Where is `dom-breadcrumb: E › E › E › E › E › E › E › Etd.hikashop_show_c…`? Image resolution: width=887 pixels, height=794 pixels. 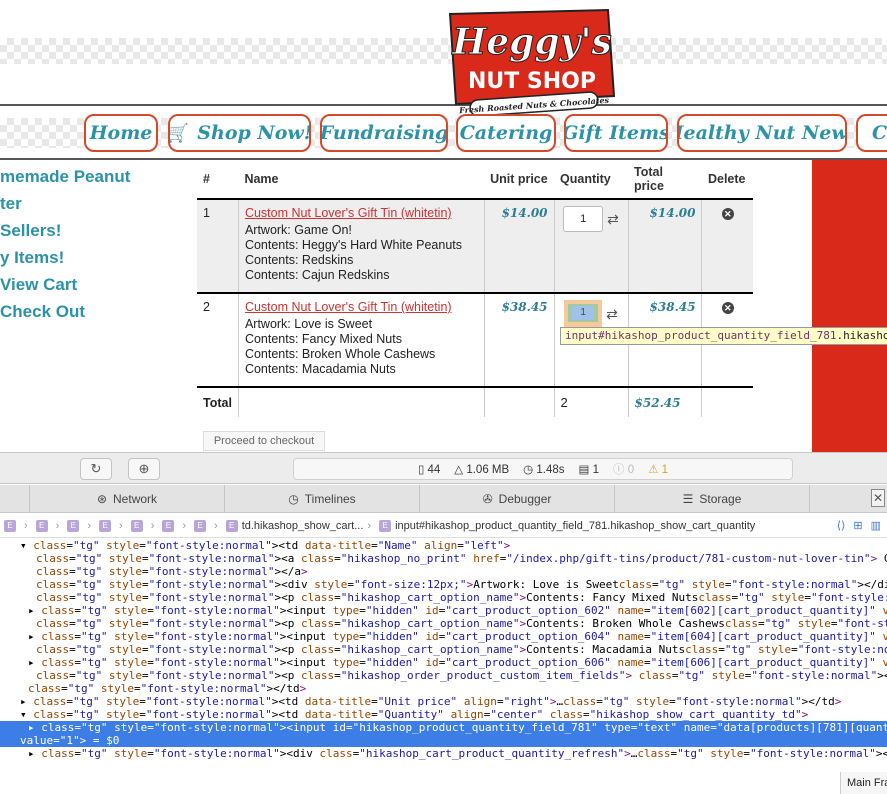 dom-breadcrumb: E › E › E › E › E › E › E › Etd.hikashop_show_c… is located at coordinates (443, 526).